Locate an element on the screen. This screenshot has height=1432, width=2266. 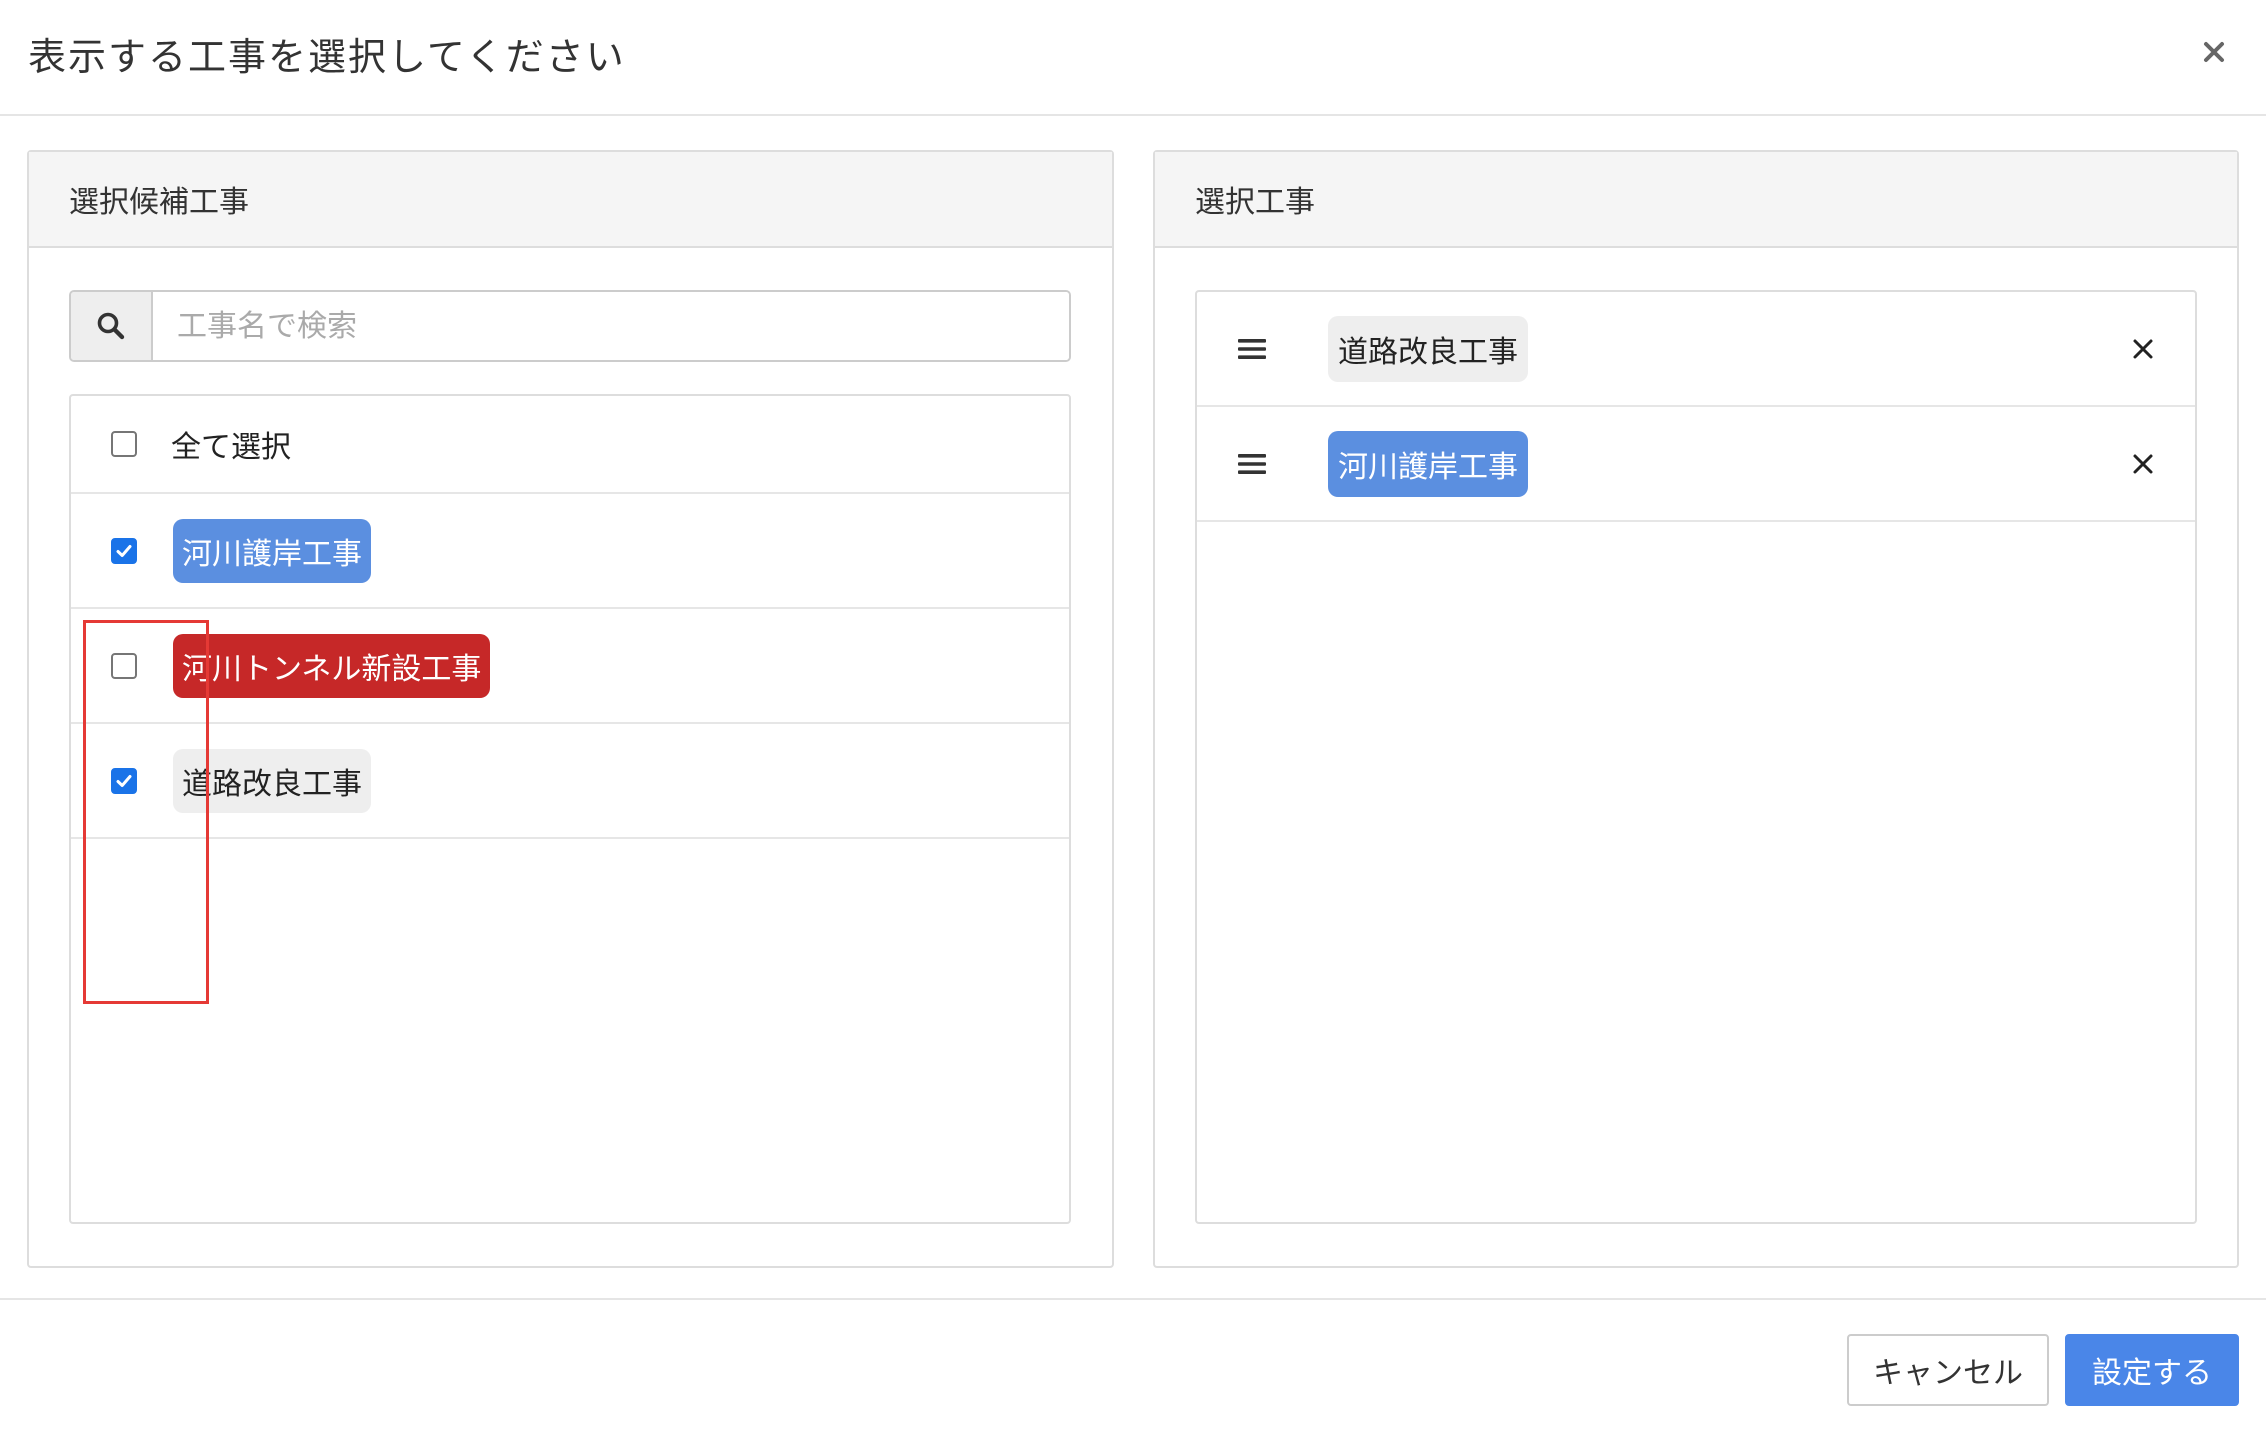
selected-tag: 河川護岸工事 is located at coordinates (1428, 463).